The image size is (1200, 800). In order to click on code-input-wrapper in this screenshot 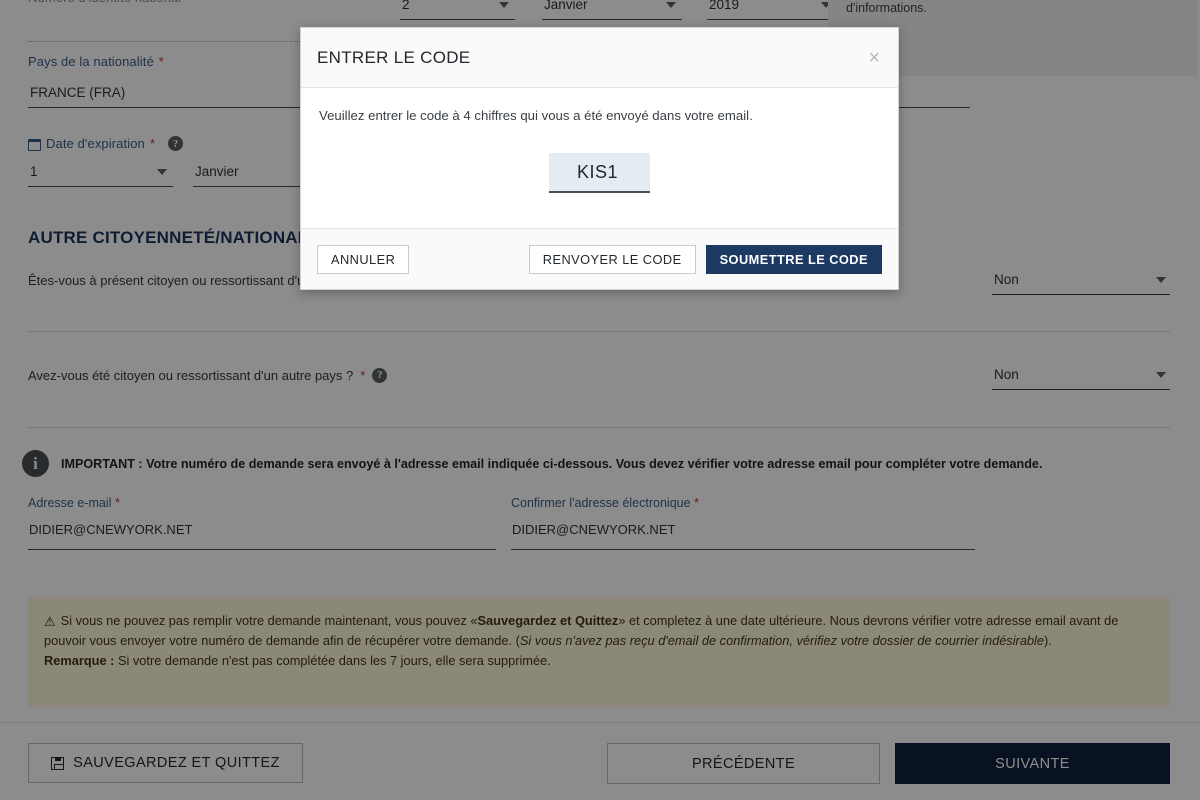, I will do `click(599, 173)`.